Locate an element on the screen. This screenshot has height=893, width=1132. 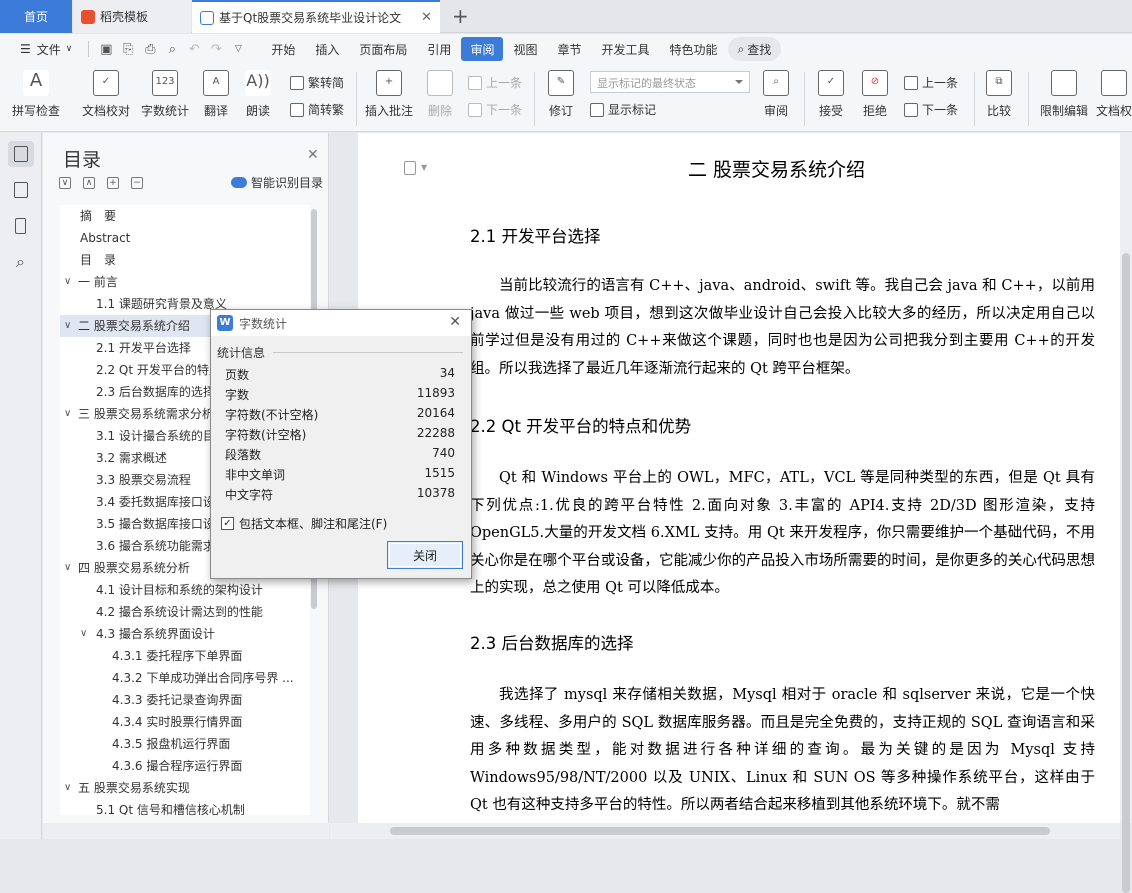
menu-start: 开始 is located at coordinates (283, 49).